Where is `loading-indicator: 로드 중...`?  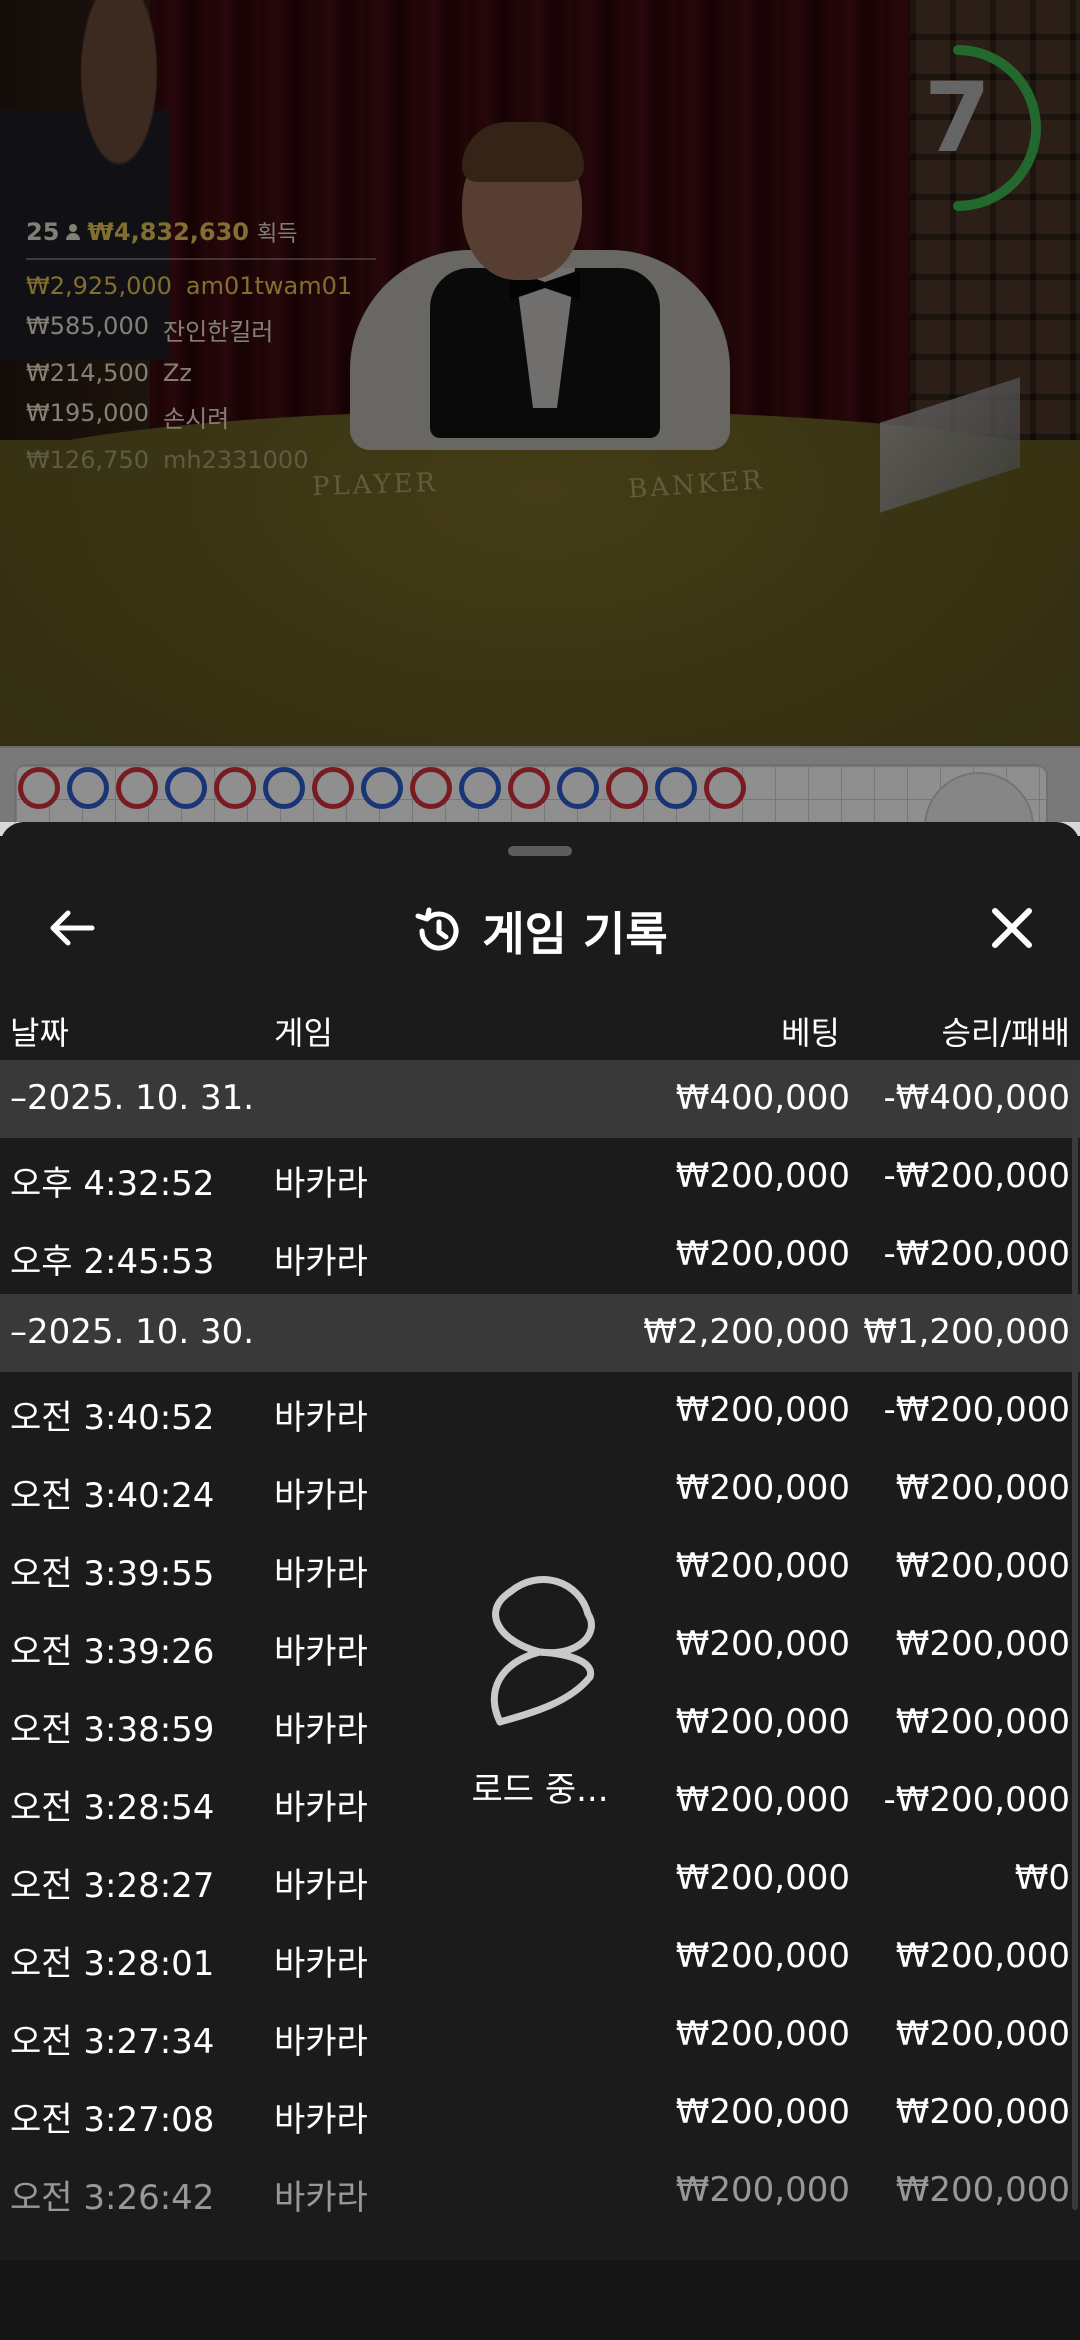
loading-indicator: 로드 중... is located at coordinates (540, 1692).